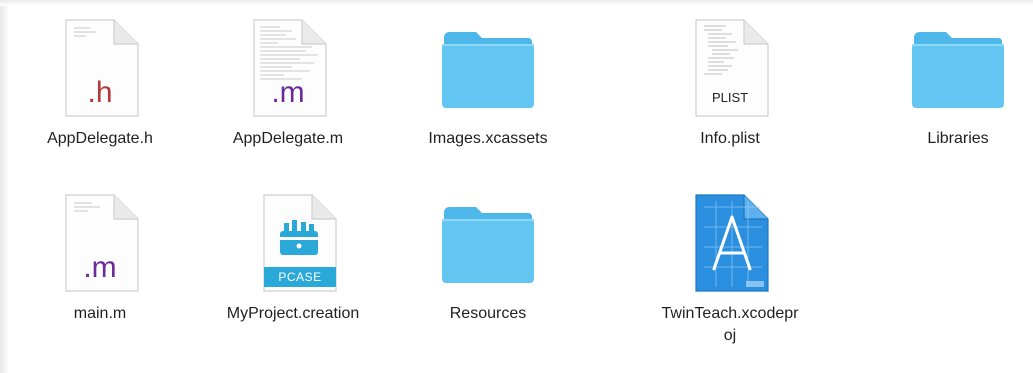 This screenshot has height=373, width=1033. Describe the element at coordinates (293, 313) in the screenshot. I see `file-name: MyProject.creation` at that location.